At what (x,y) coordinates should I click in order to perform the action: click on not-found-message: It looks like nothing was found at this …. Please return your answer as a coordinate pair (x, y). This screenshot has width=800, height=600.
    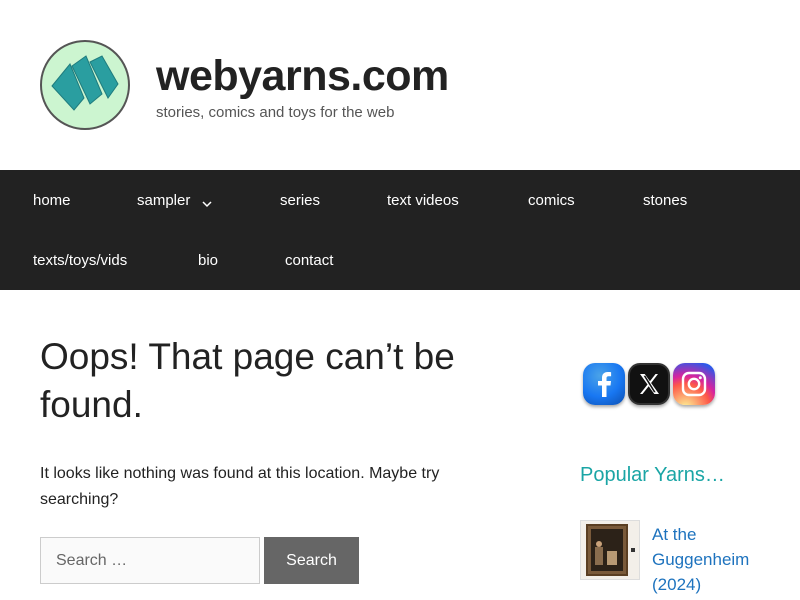
    Looking at the image, I should click on (240, 486).